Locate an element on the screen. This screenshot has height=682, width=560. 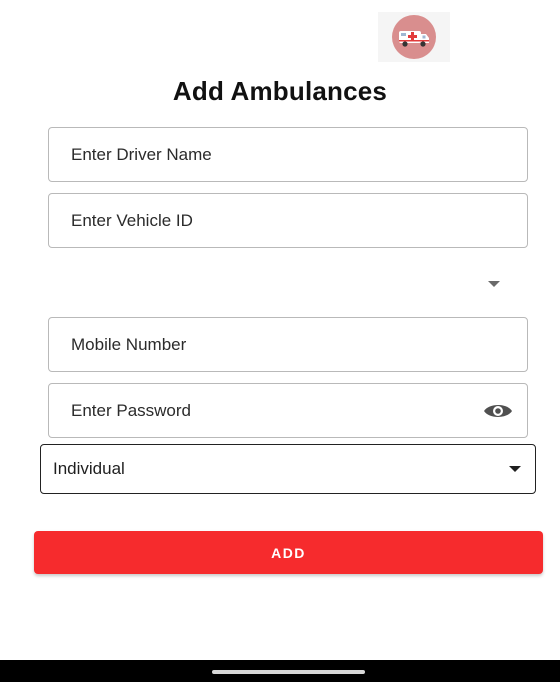
owner-type-value: Individual is located at coordinates (89, 468).